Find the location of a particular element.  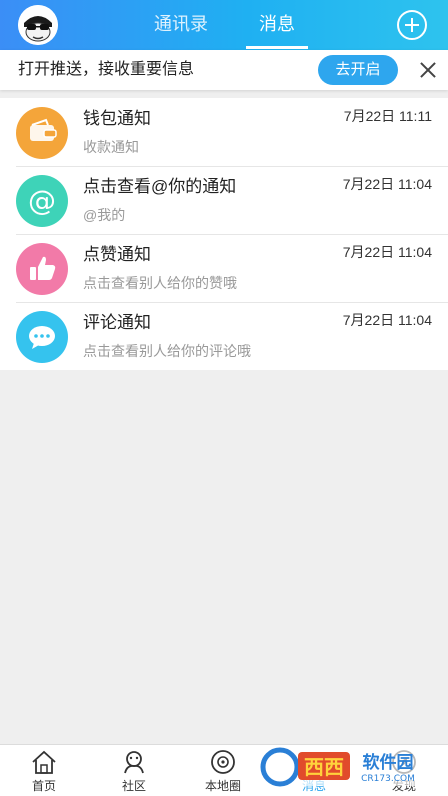

nav-home: 首页 is located at coordinates (44, 770).